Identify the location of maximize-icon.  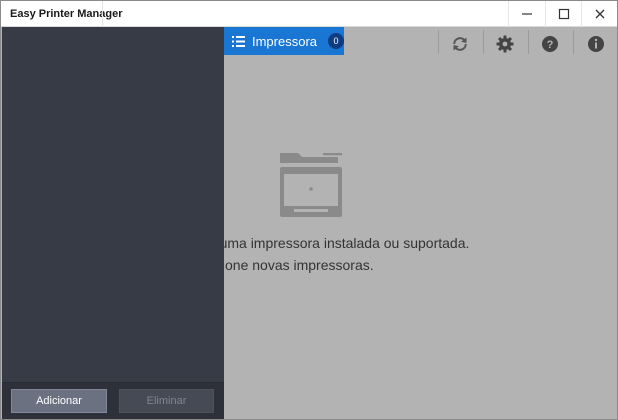
(563, 14).